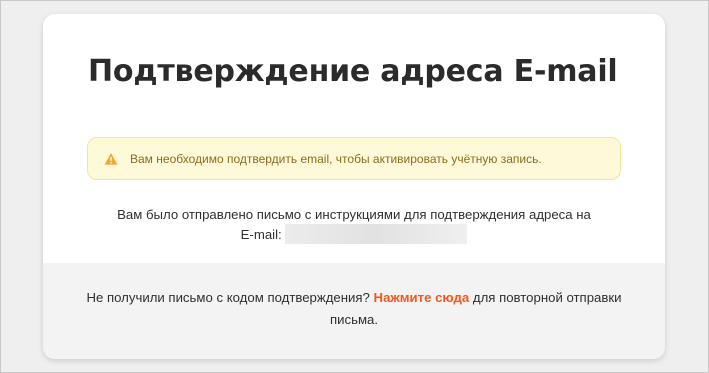  Describe the element at coordinates (111, 159) in the screenshot. I see `warning-icon` at that location.